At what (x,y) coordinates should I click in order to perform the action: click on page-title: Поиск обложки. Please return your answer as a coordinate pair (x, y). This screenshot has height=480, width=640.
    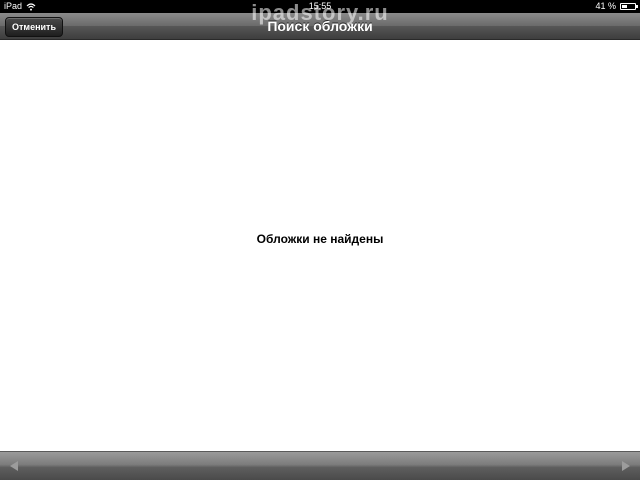
    Looking at the image, I should click on (320, 26).